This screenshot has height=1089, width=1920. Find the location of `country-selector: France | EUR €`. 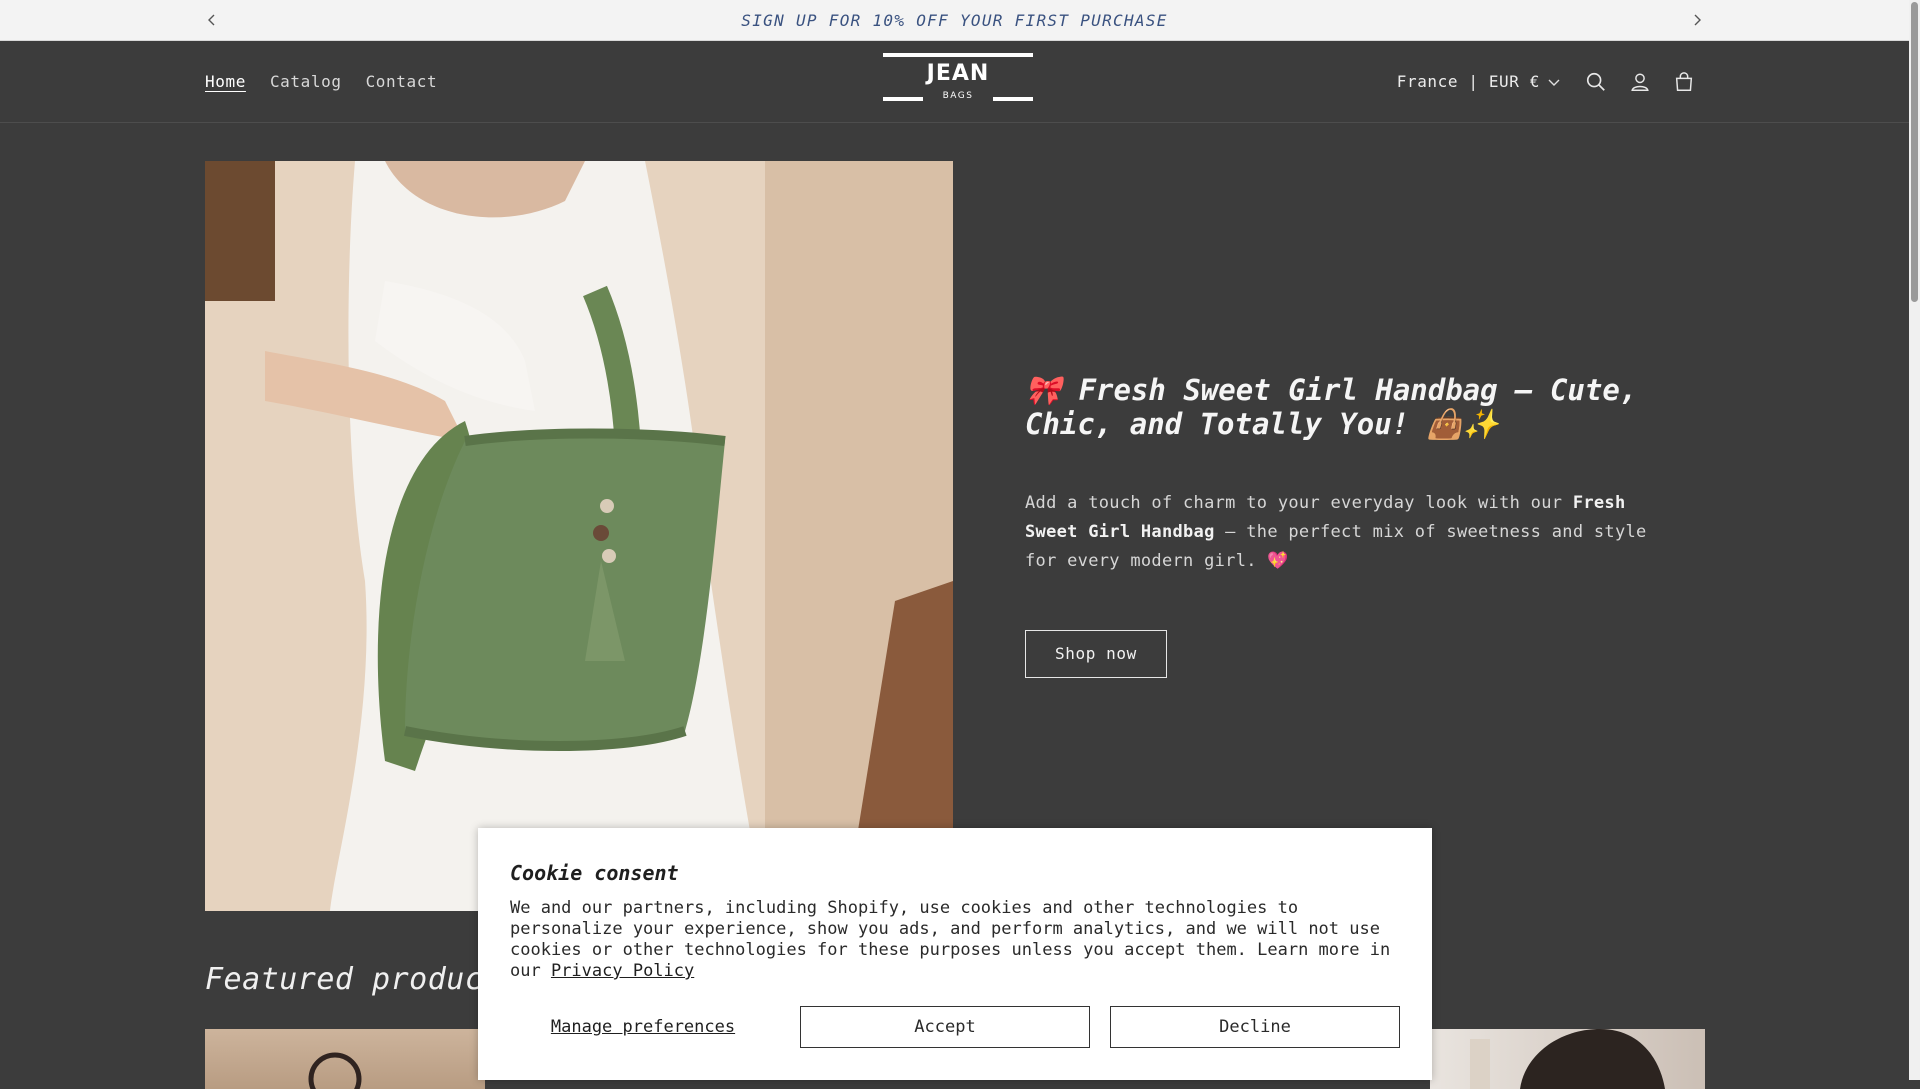

country-selector: France | EUR € is located at coordinates (1478, 81).